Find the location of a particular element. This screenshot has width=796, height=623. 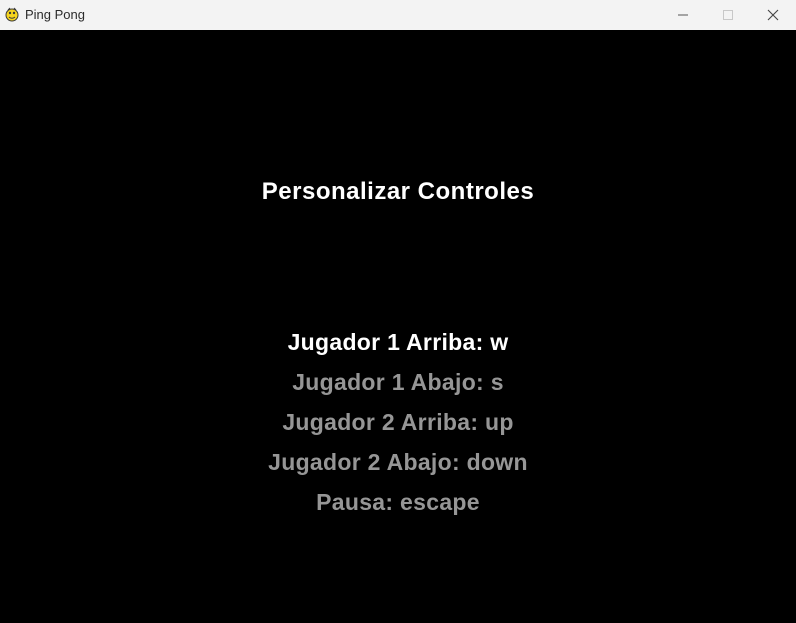

control-option-p1-down: Jugador 1 Abajo: s is located at coordinates (398, 386).